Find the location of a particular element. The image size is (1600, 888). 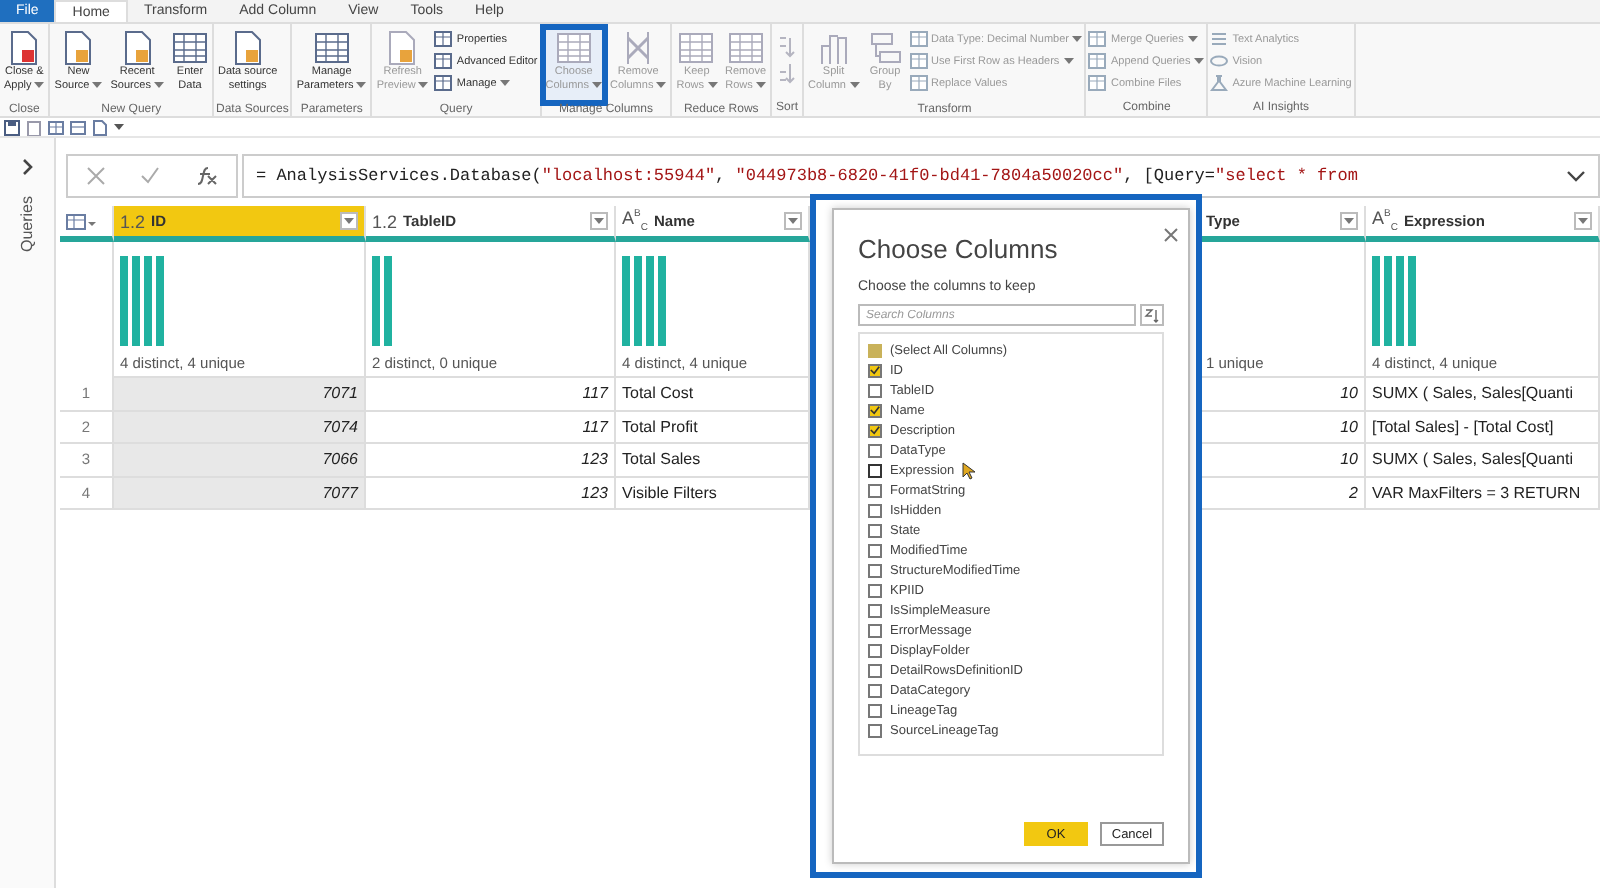

table-cell: [Total Sales] - [Total Cost] is located at coordinates (1483, 427).